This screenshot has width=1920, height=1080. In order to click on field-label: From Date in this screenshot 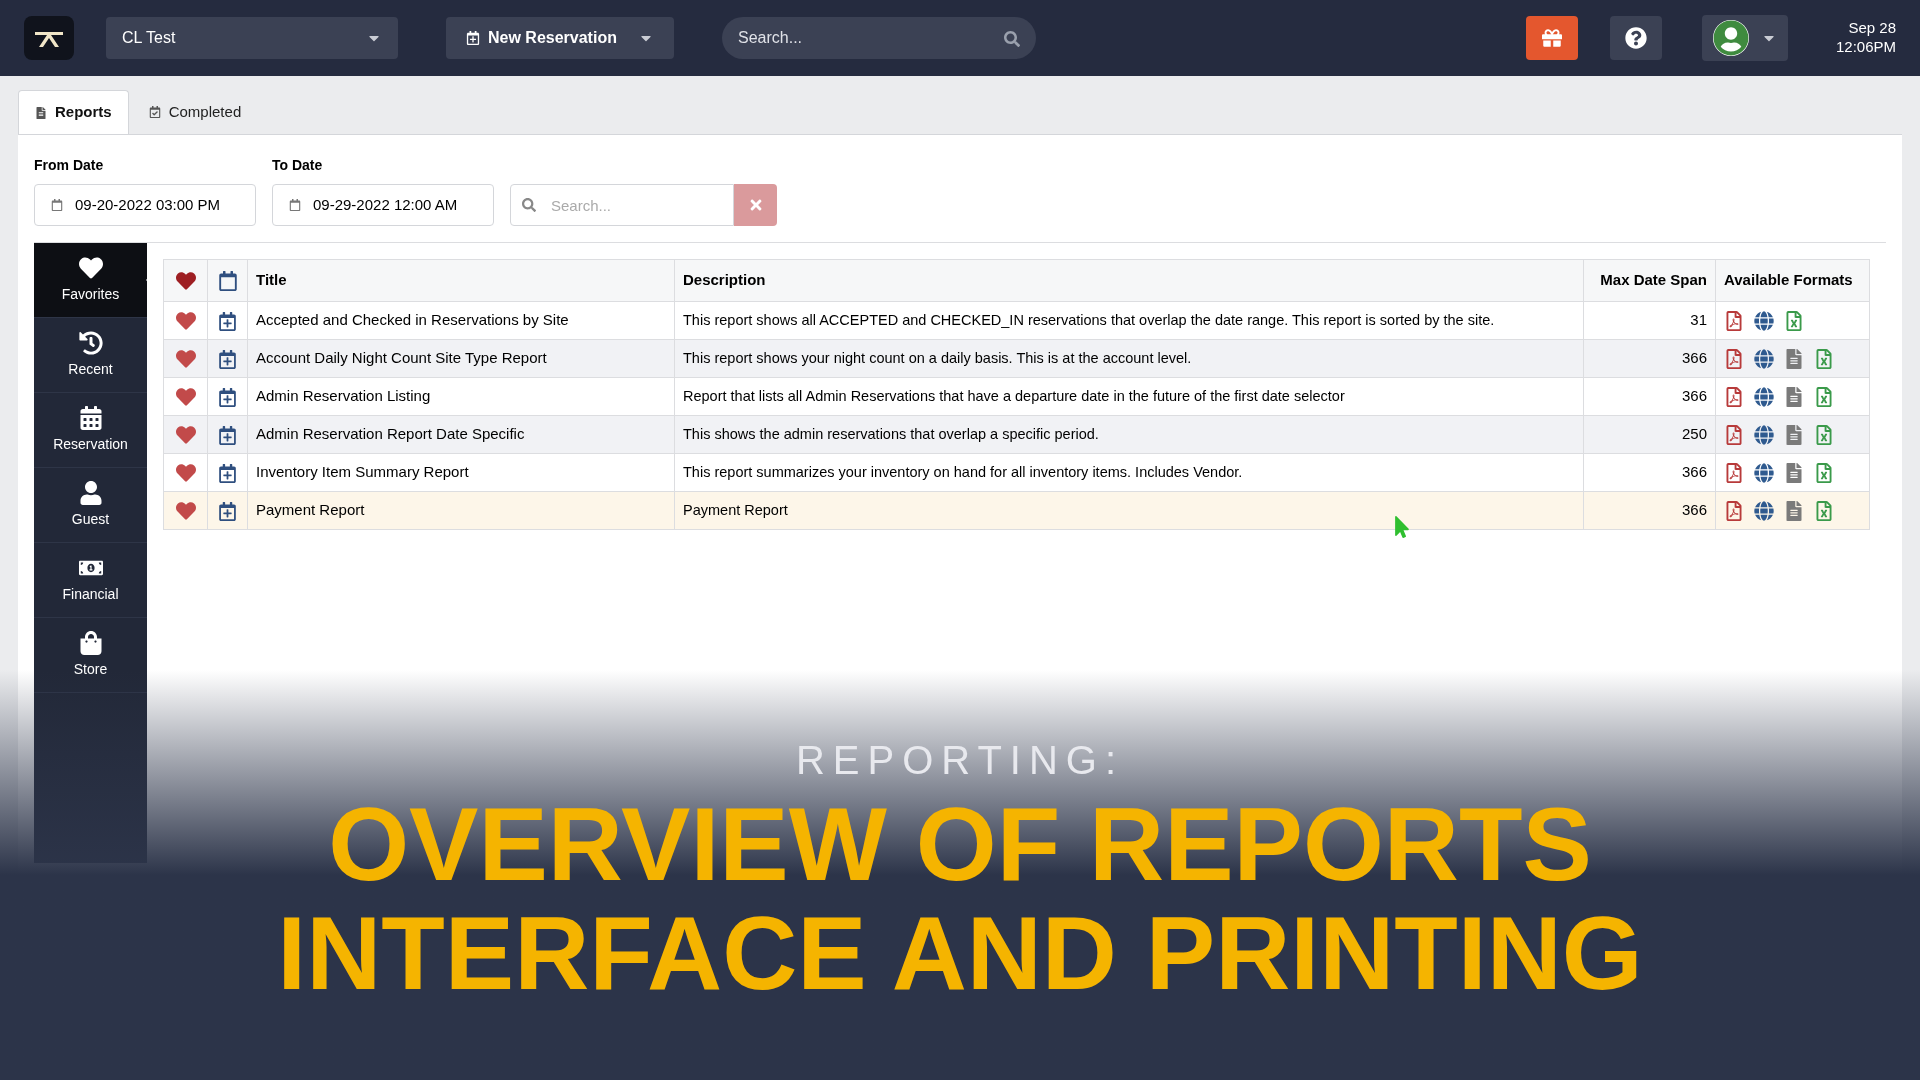, I will do `click(69, 165)`.